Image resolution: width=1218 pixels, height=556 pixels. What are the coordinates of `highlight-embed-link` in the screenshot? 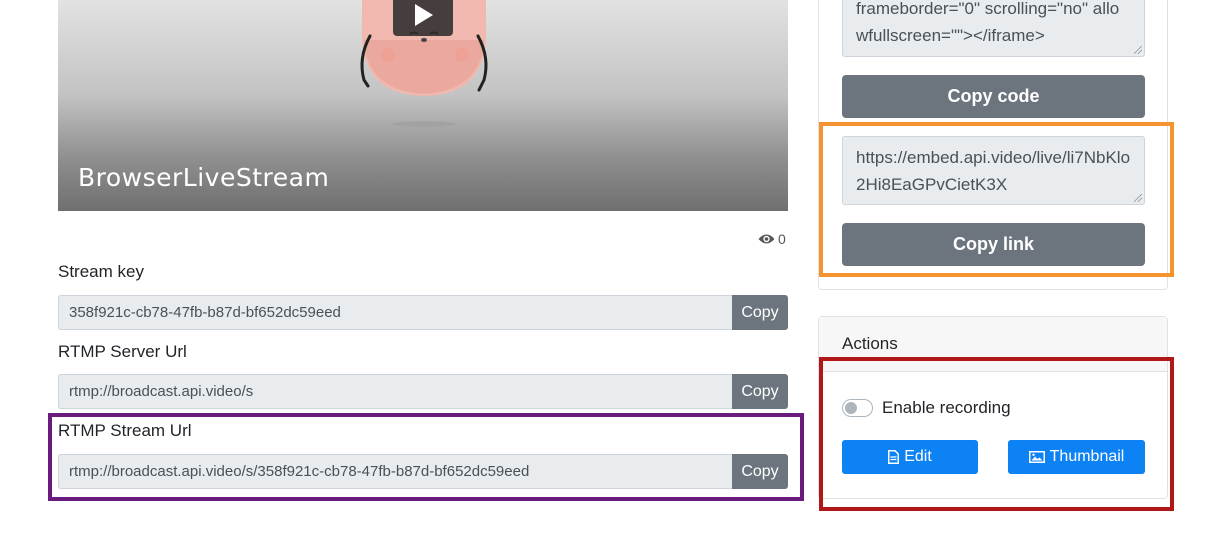 It's located at (996, 199).